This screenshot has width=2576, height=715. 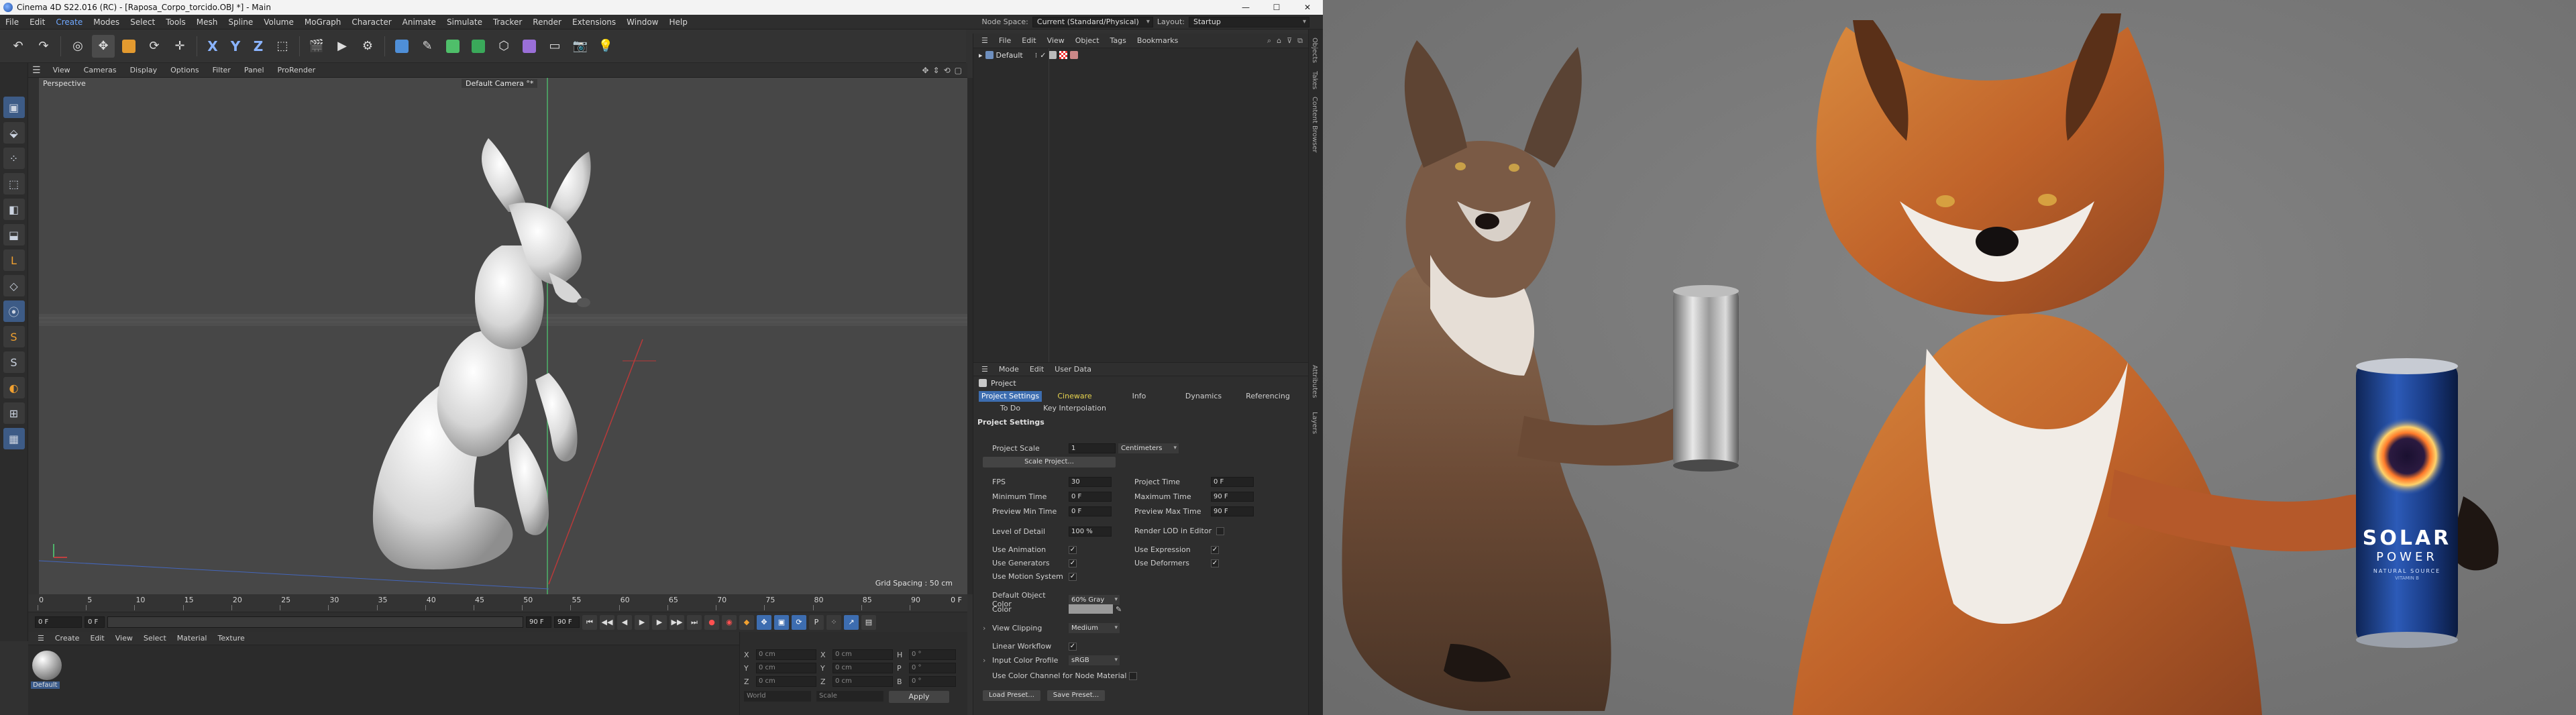 What do you see at coordinates (981, 56) in the screenshot?
I see `expand-icon: ▸` at bounding box center [981, 56].